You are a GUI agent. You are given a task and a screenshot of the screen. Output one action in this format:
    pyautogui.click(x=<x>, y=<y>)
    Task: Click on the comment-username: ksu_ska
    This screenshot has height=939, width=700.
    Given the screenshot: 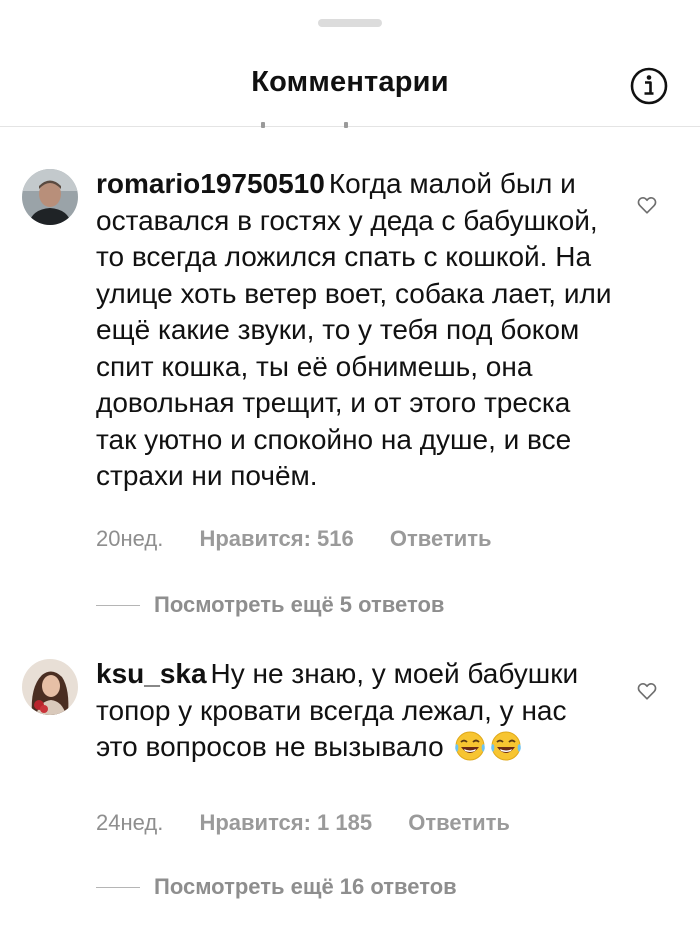 What is the action you would take?
    pyautogui.click(x=151, y=673)
    